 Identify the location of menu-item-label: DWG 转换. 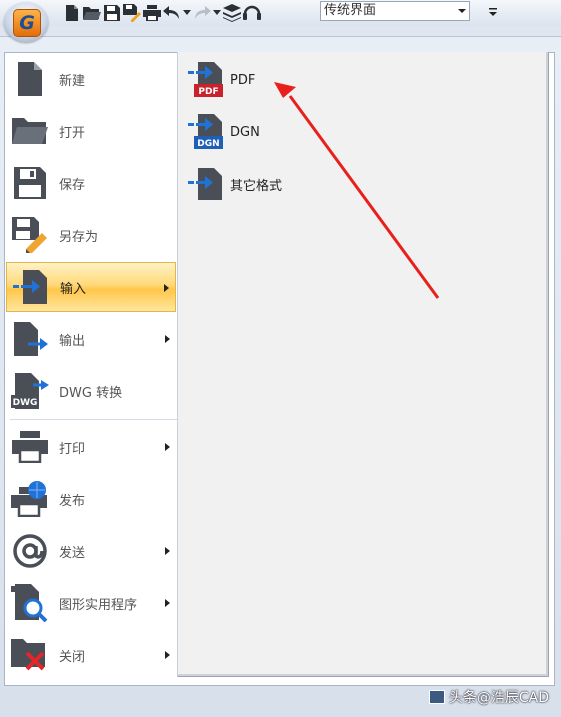
(91, 393).